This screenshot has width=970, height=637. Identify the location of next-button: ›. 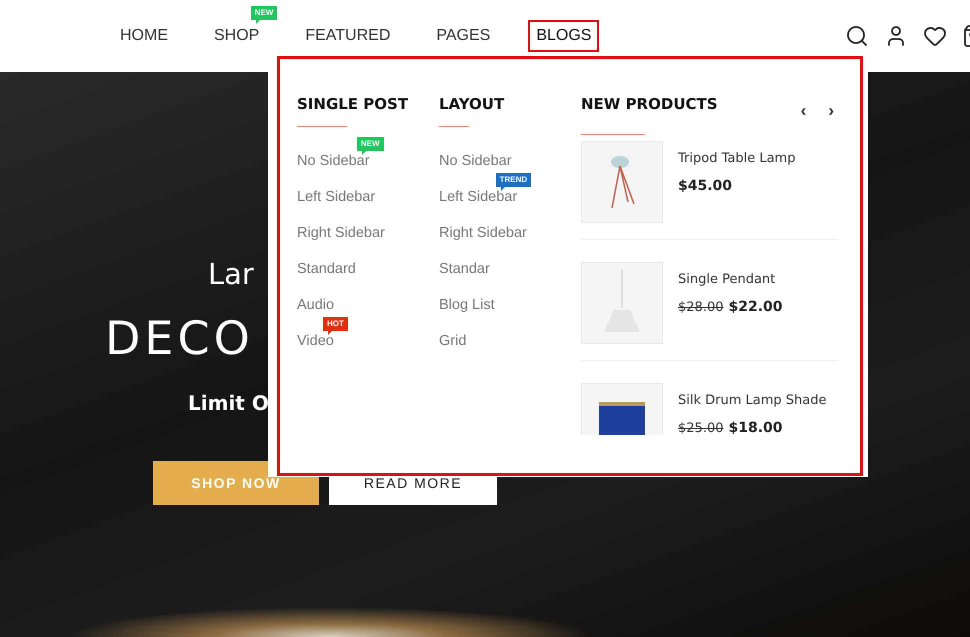
(831, 111).